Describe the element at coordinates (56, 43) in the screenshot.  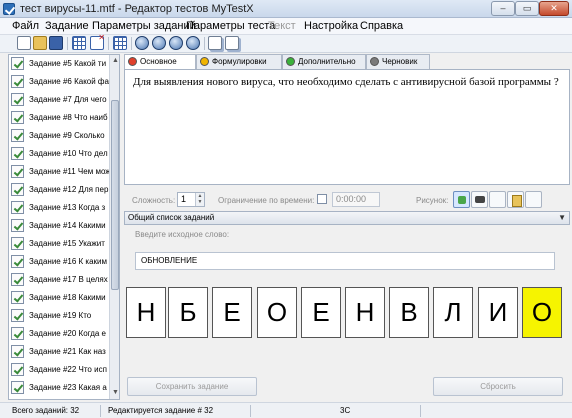
I see `save-icon` at that location.